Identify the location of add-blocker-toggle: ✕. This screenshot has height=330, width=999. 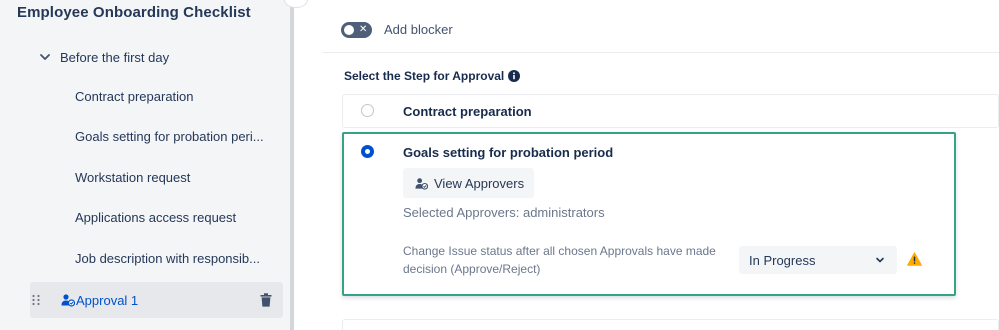
(356, 30).